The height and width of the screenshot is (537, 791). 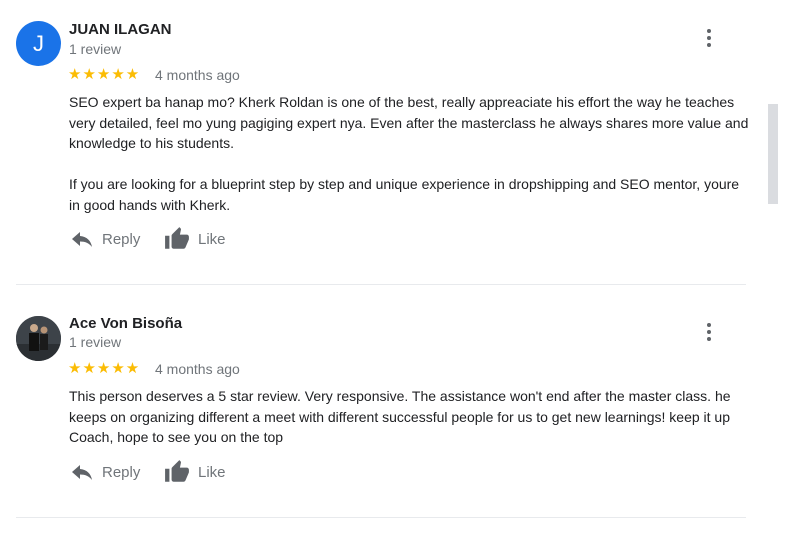 What do you see at coordinates (125, 323) in the screenshot?
I see `reviewer-name: Ace Von Bisoña` at bounding box center [125, 323].